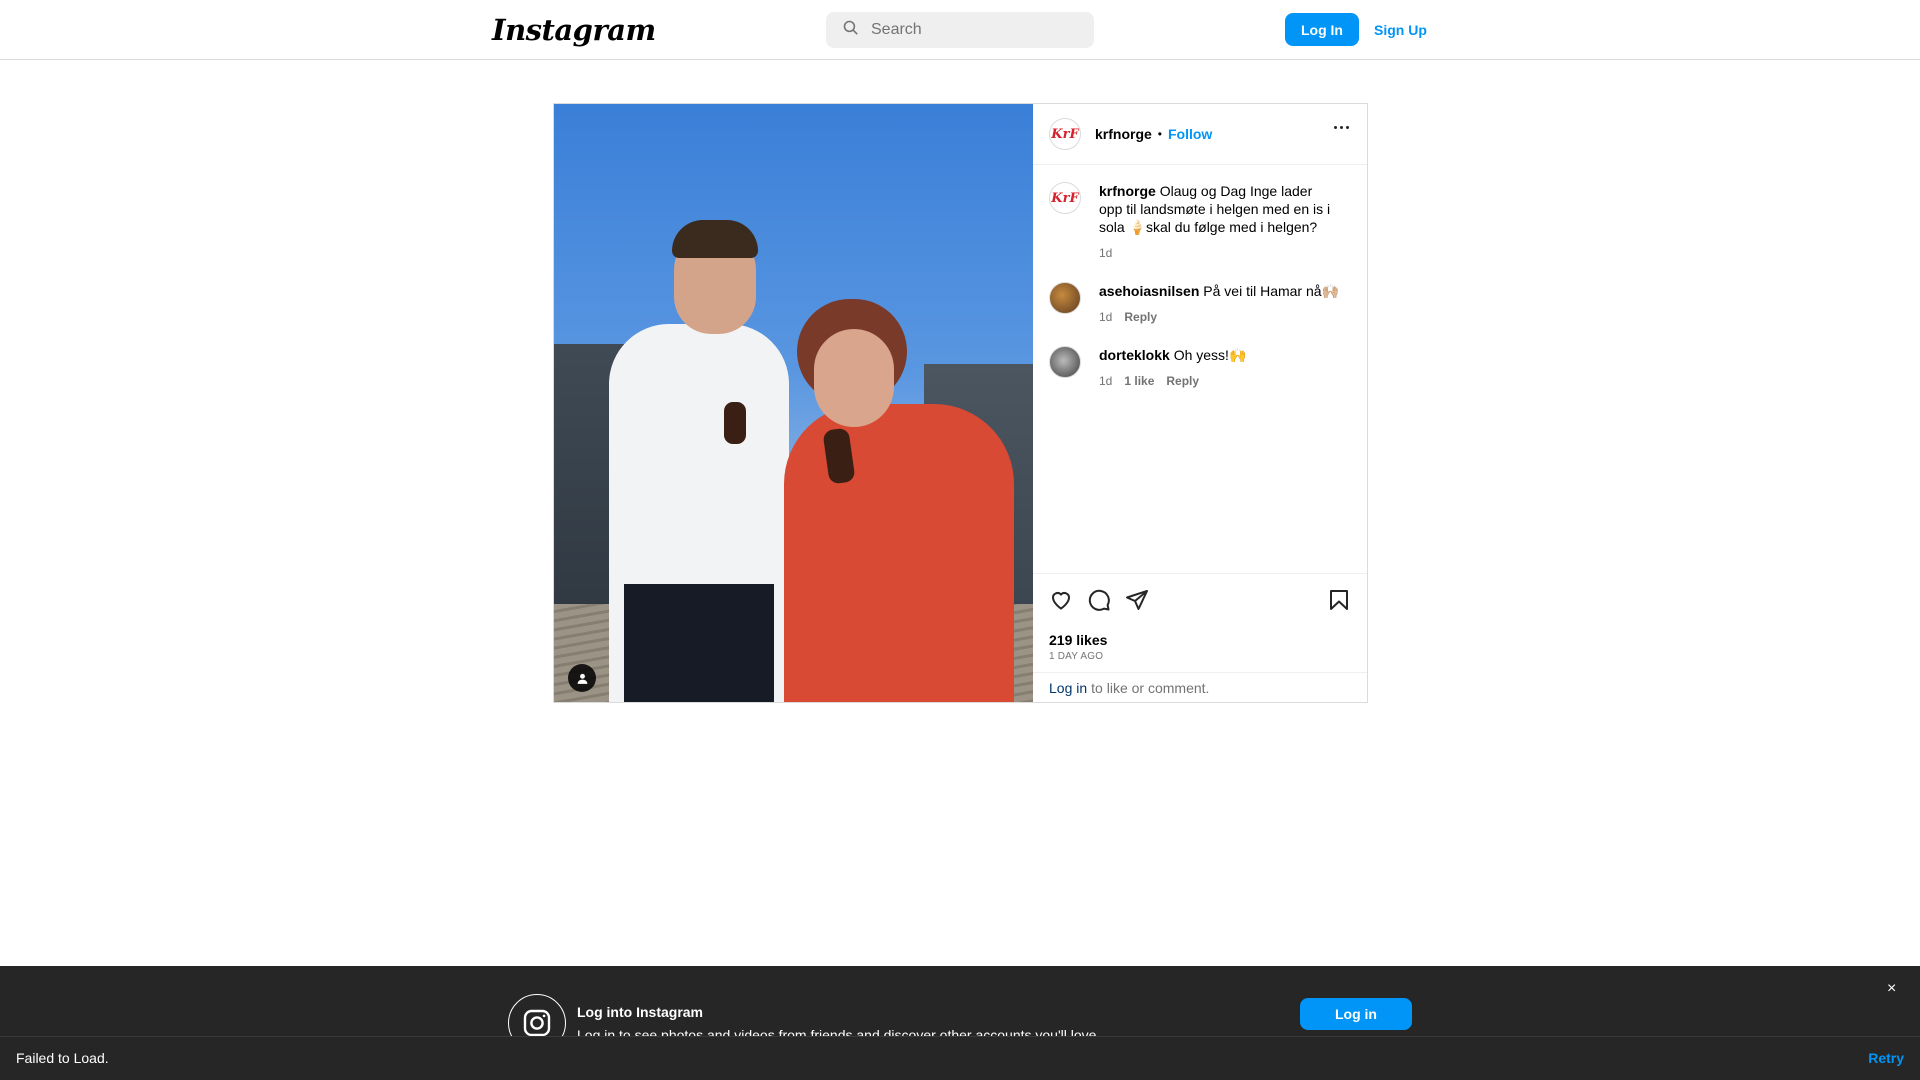  What do you see at coordinates (699, 643) in the screenshot?
I see `photo-person-man-legs` at bounding box center [699, 643].